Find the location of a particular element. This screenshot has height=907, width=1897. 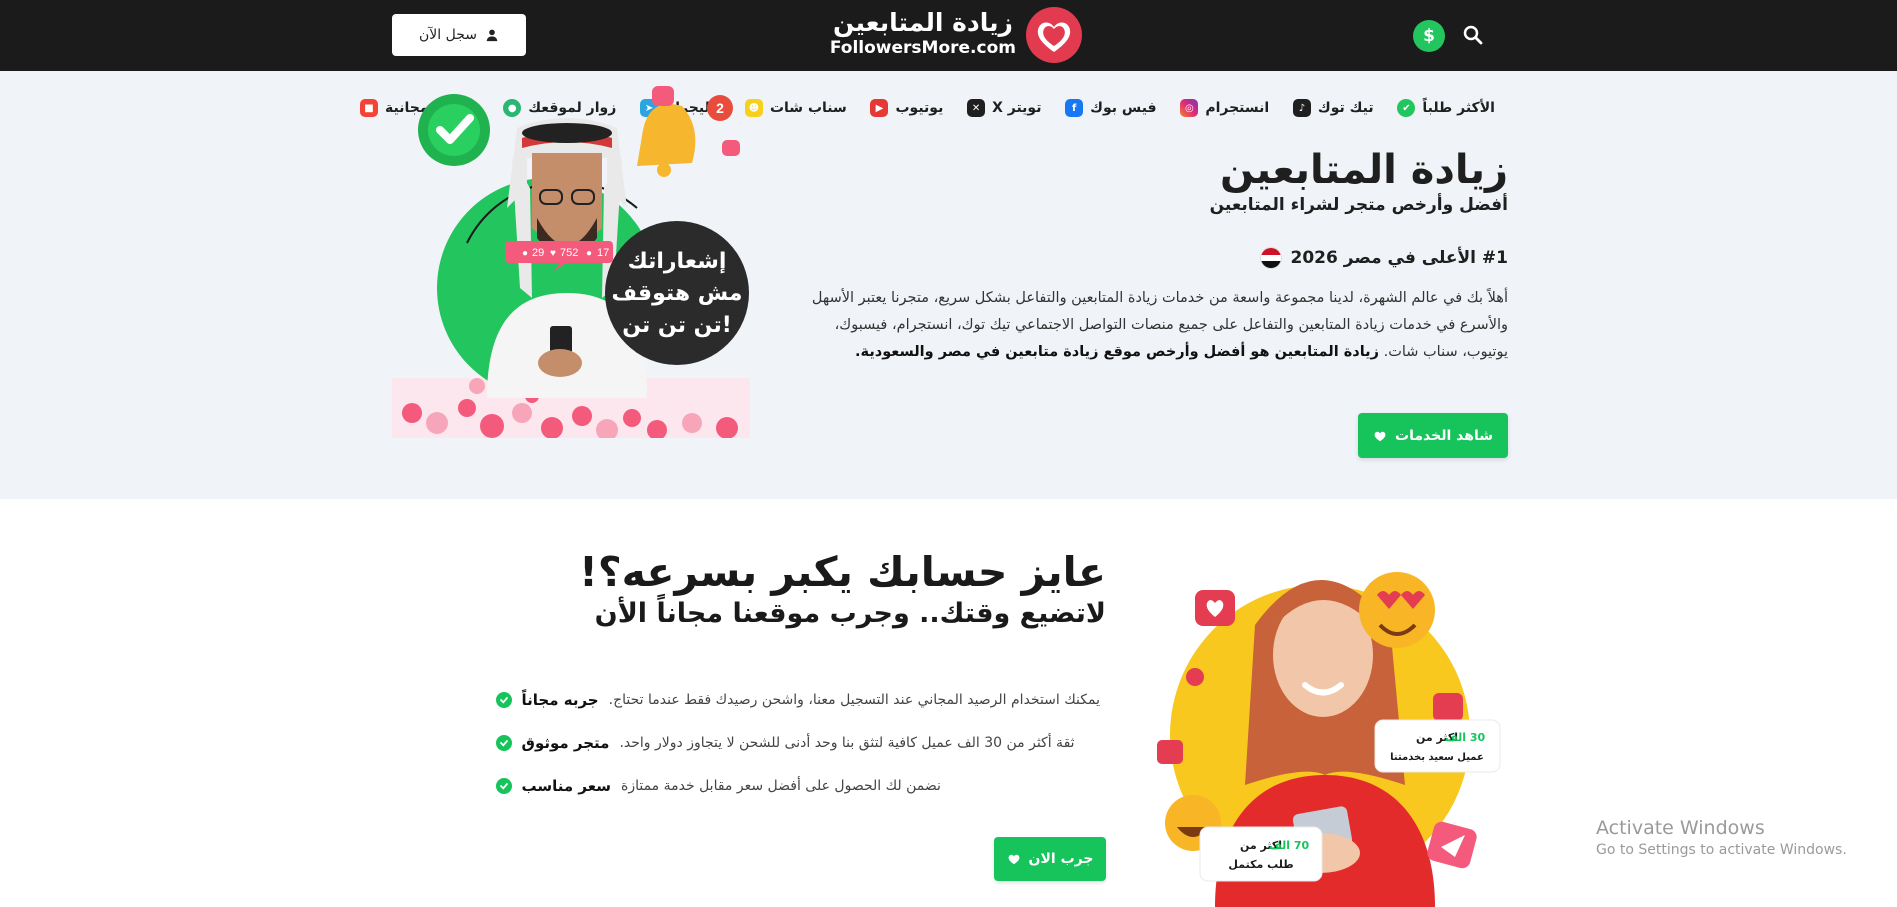

customers-card: اكثر من 30 الف عميل سعيد بخدمتنا is located at coordinates (1437, 746).